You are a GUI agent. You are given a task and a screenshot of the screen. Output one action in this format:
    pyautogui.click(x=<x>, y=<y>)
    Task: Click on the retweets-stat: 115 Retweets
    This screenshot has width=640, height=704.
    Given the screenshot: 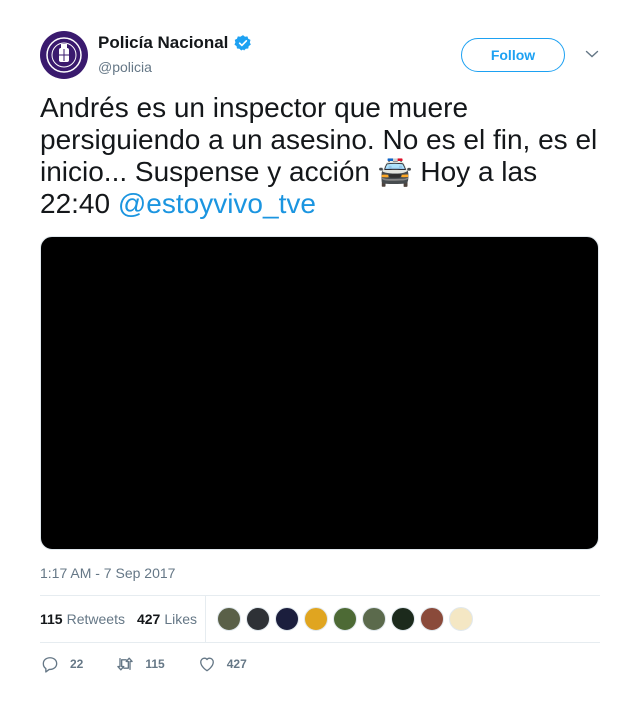 What is the action you would take?
    pyautogui.click(x=82, y=619)
    